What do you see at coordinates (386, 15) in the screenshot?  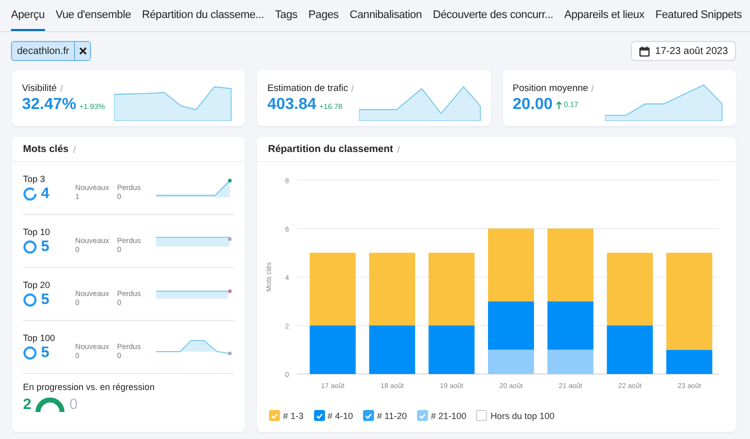 I see `nav-tab: Cannibalisation` at bounding box center [386, 15].